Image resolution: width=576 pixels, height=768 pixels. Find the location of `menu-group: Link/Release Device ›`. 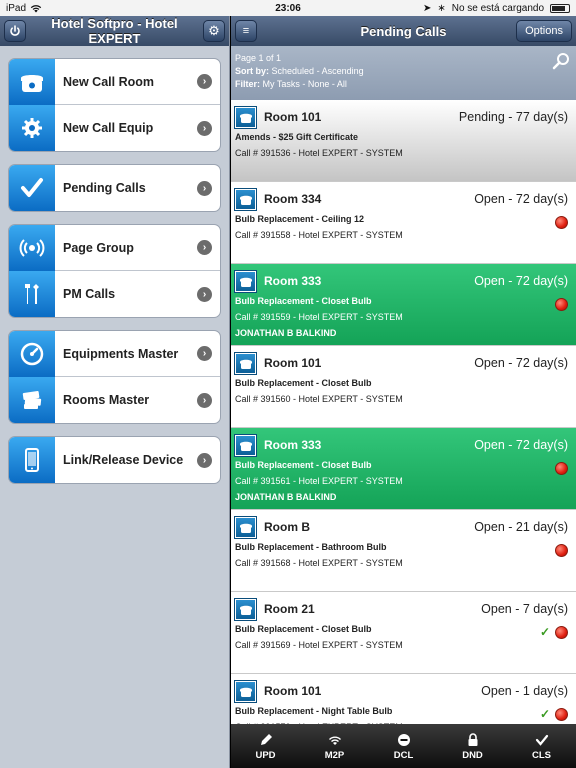

menu-group: Link/Release Device › is located at coordinates (114, 460).